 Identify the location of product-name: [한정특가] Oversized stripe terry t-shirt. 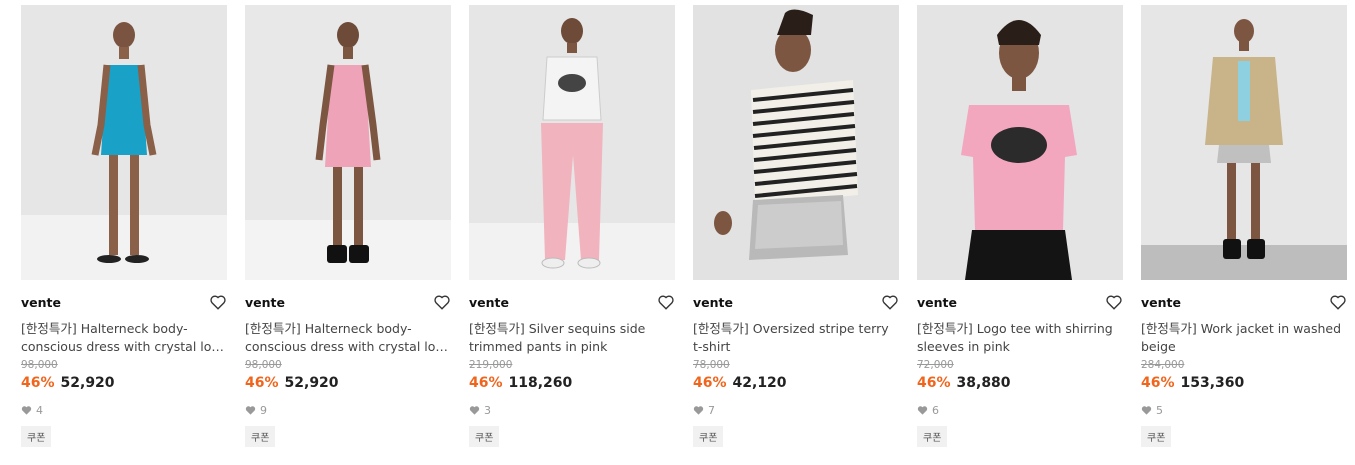
(796, 338).